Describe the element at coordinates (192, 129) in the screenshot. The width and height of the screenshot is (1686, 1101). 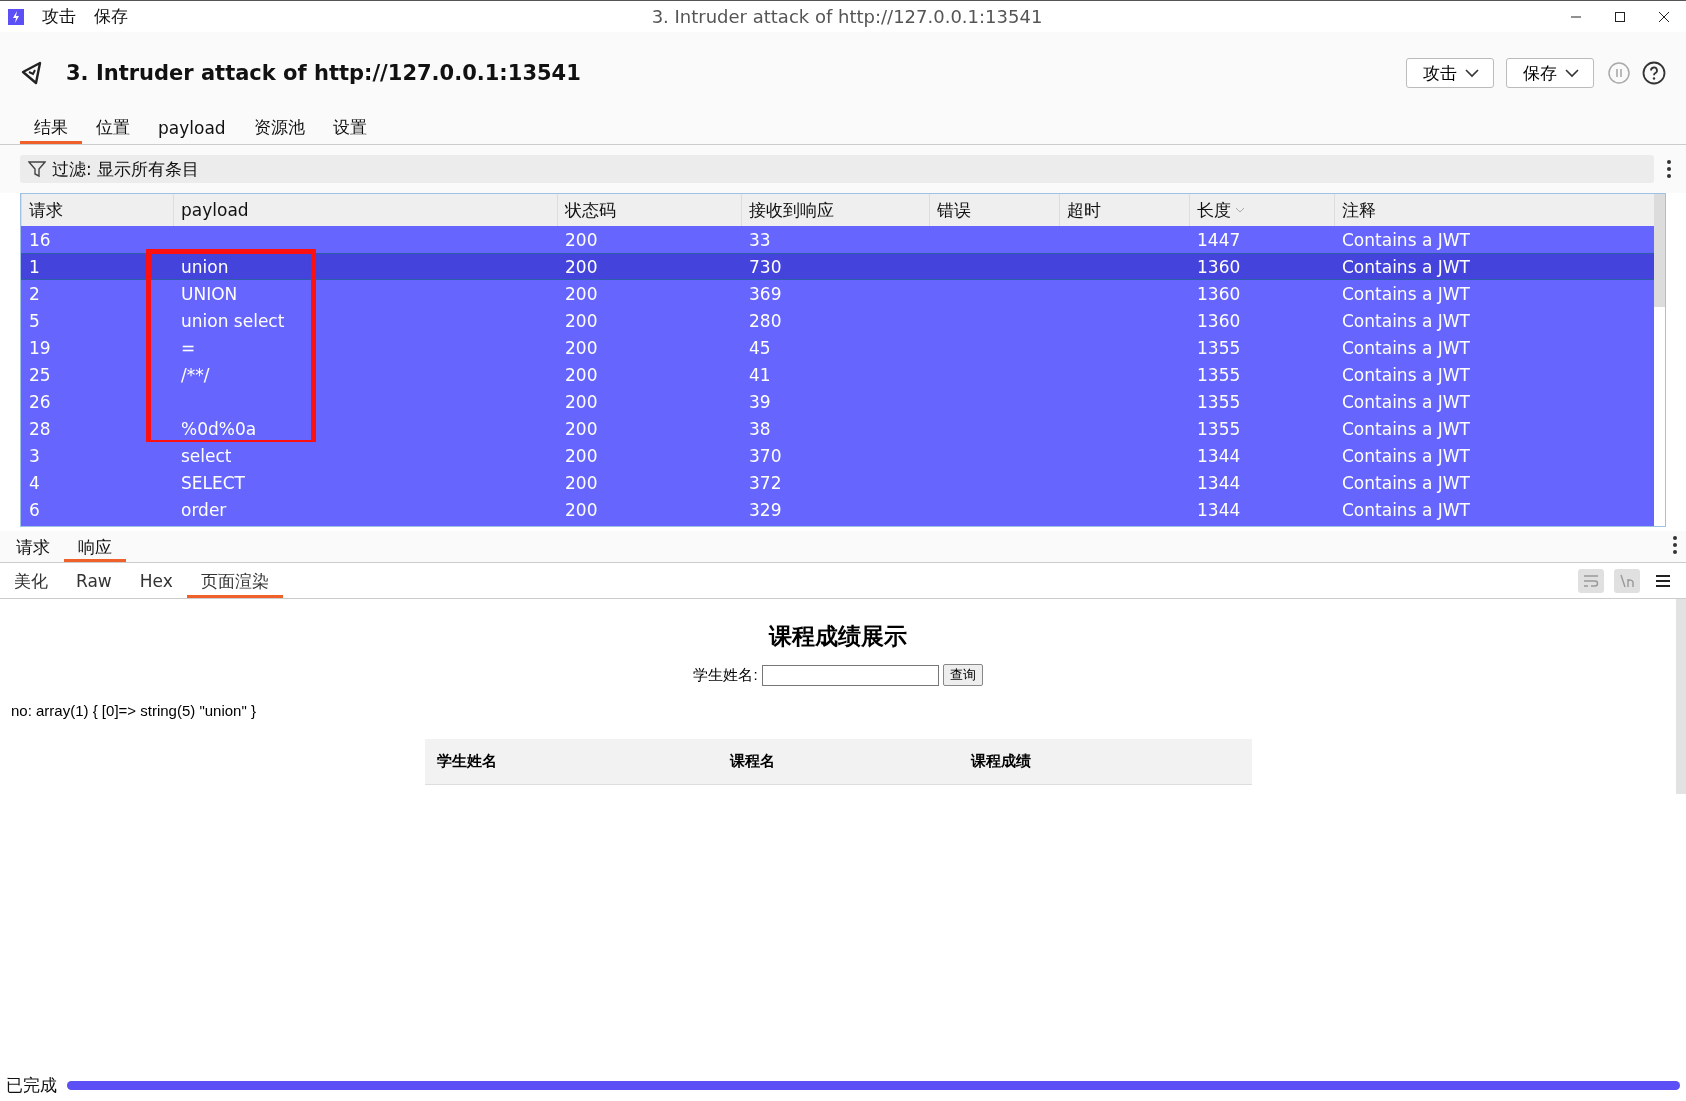
I see `tab: payload` at that location.